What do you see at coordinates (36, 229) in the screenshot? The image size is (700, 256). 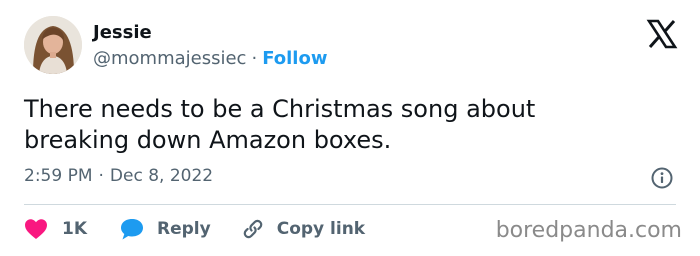 I see `heart-icon` at bounding box center [36, 229].